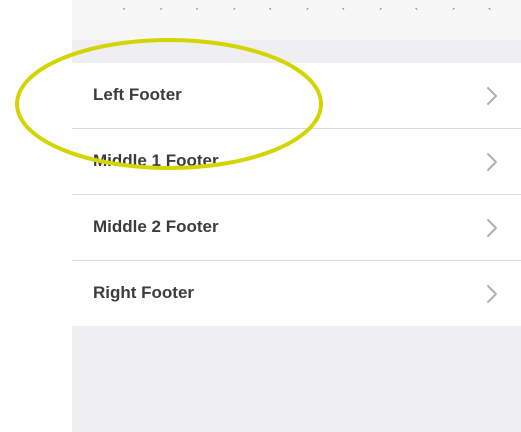 The width and height of the screenshot is (521, 432). I want to click on list-item-middle-2-footer: Middle 2 Footer, so click(296, 228).